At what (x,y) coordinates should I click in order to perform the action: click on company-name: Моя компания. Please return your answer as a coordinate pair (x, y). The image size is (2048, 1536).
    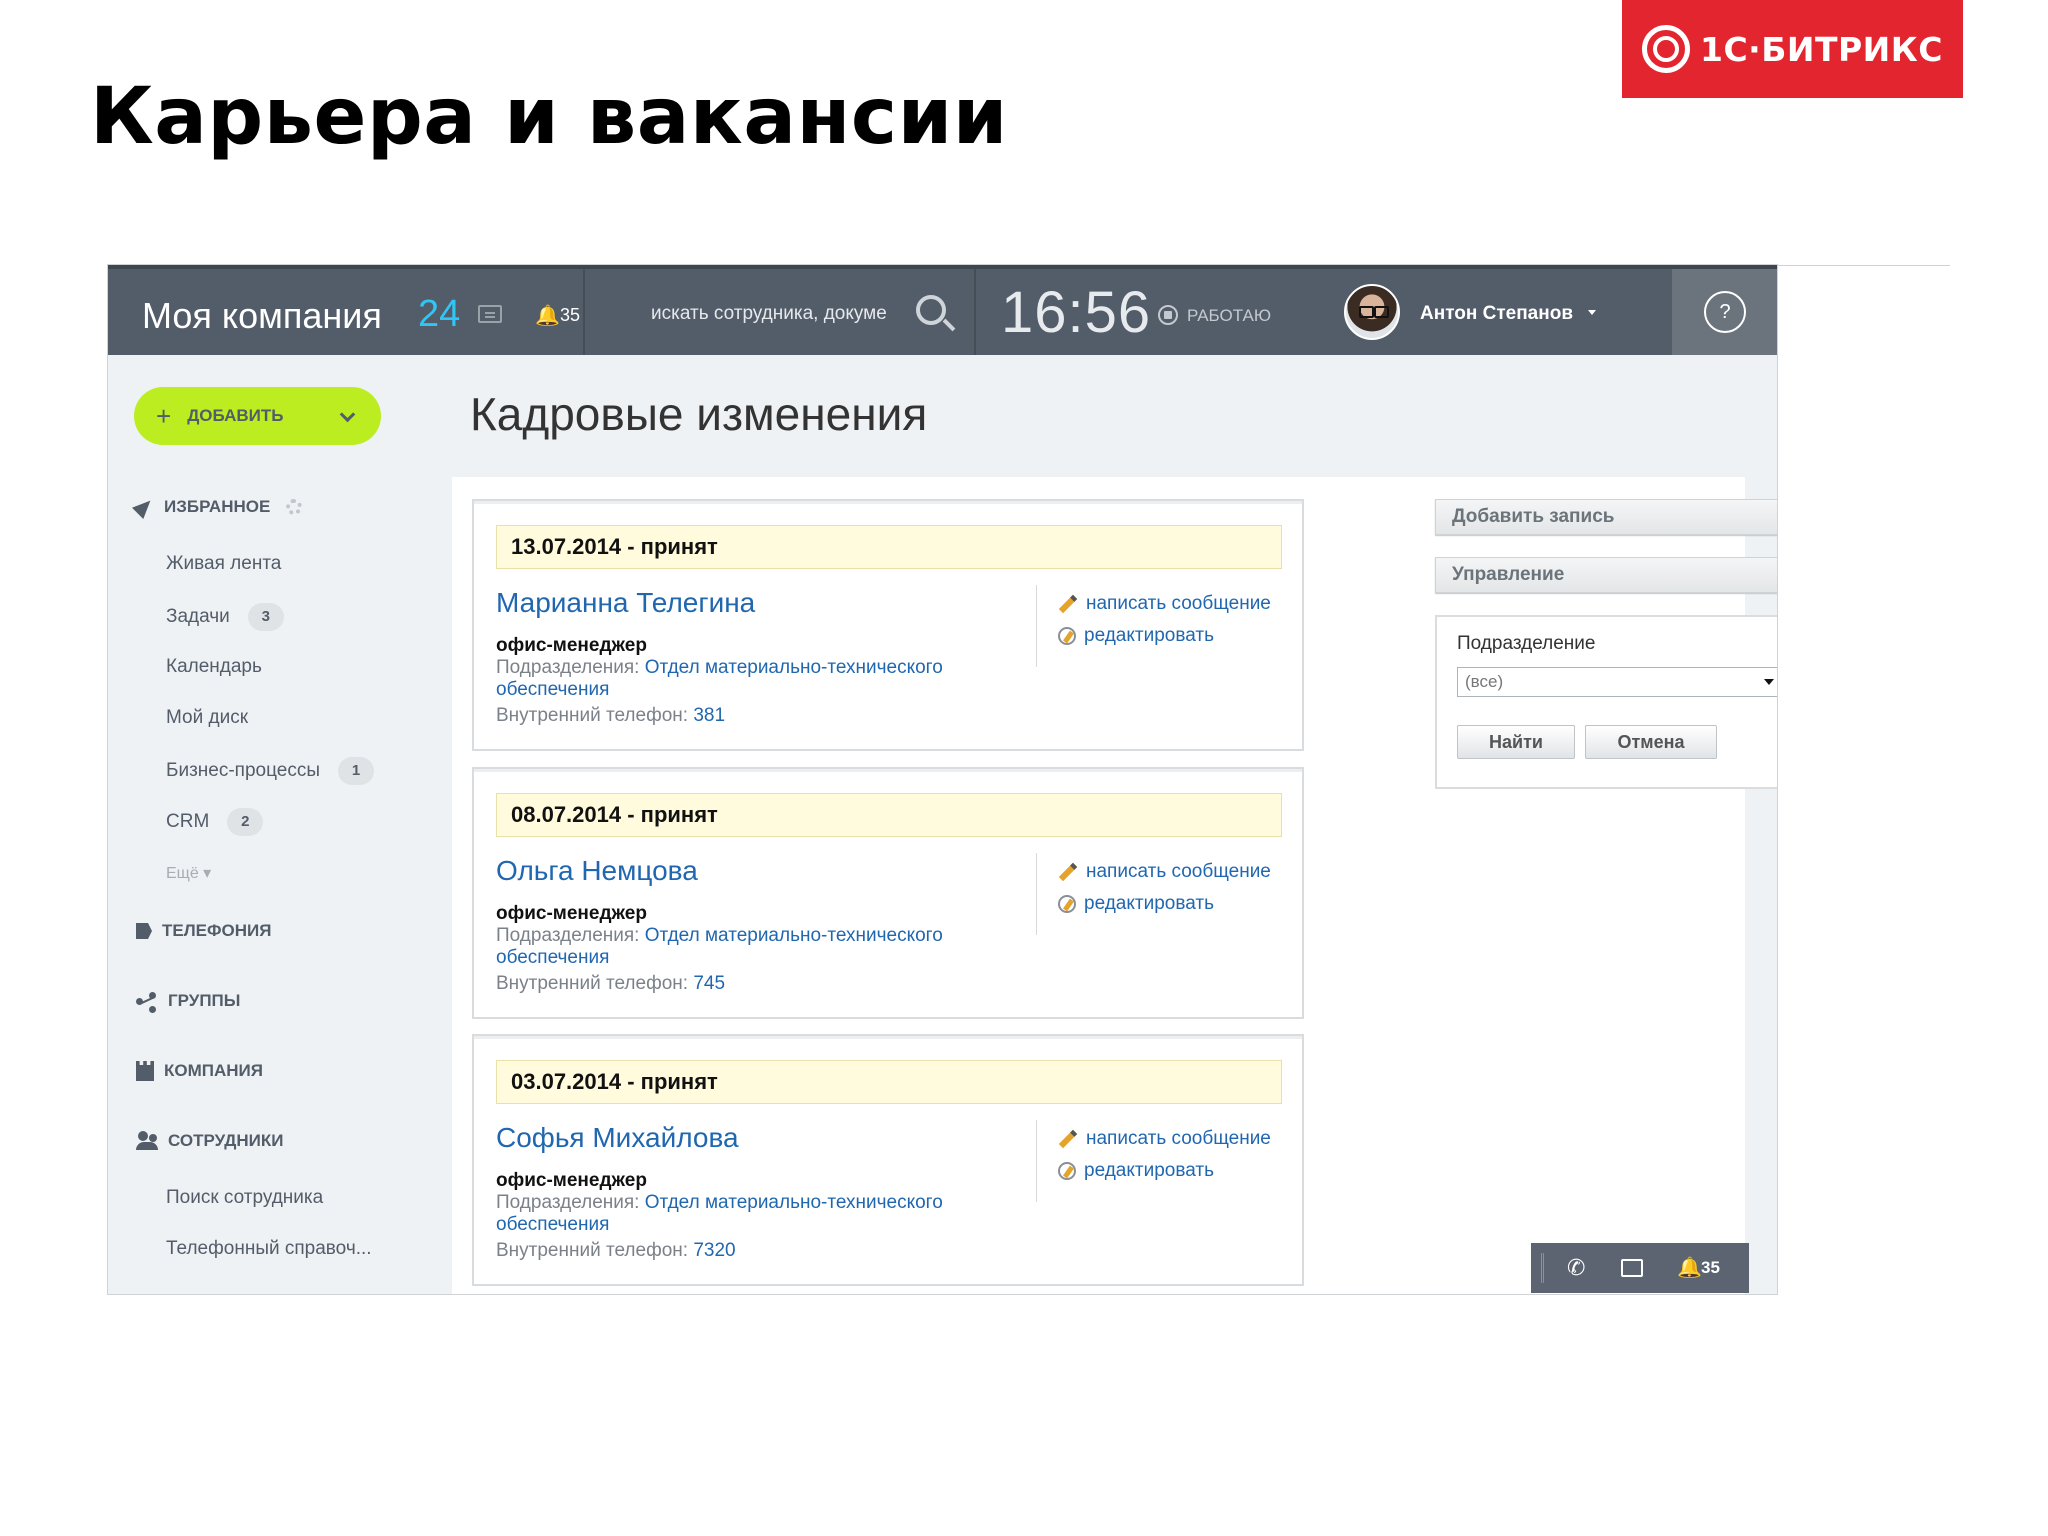
    Looking at the image, I should click on (262, 316).